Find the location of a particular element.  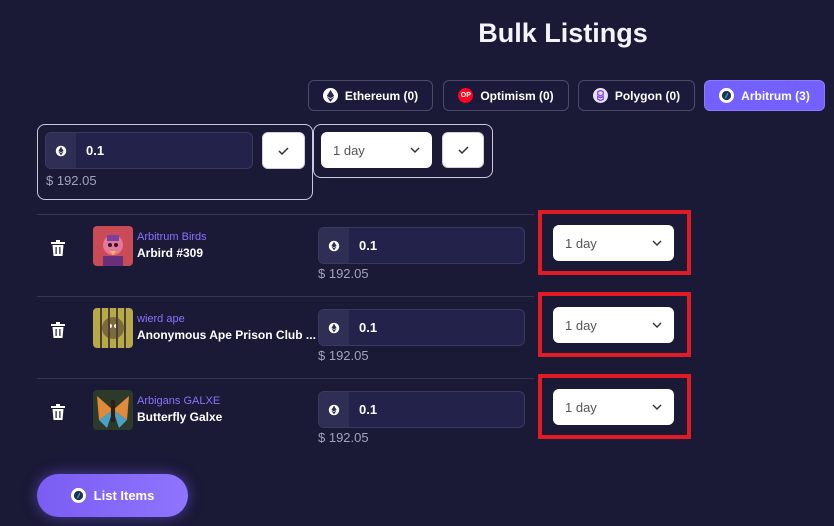

tab-optimism: OP Optimism (0) is located at coordinates (506, 95).